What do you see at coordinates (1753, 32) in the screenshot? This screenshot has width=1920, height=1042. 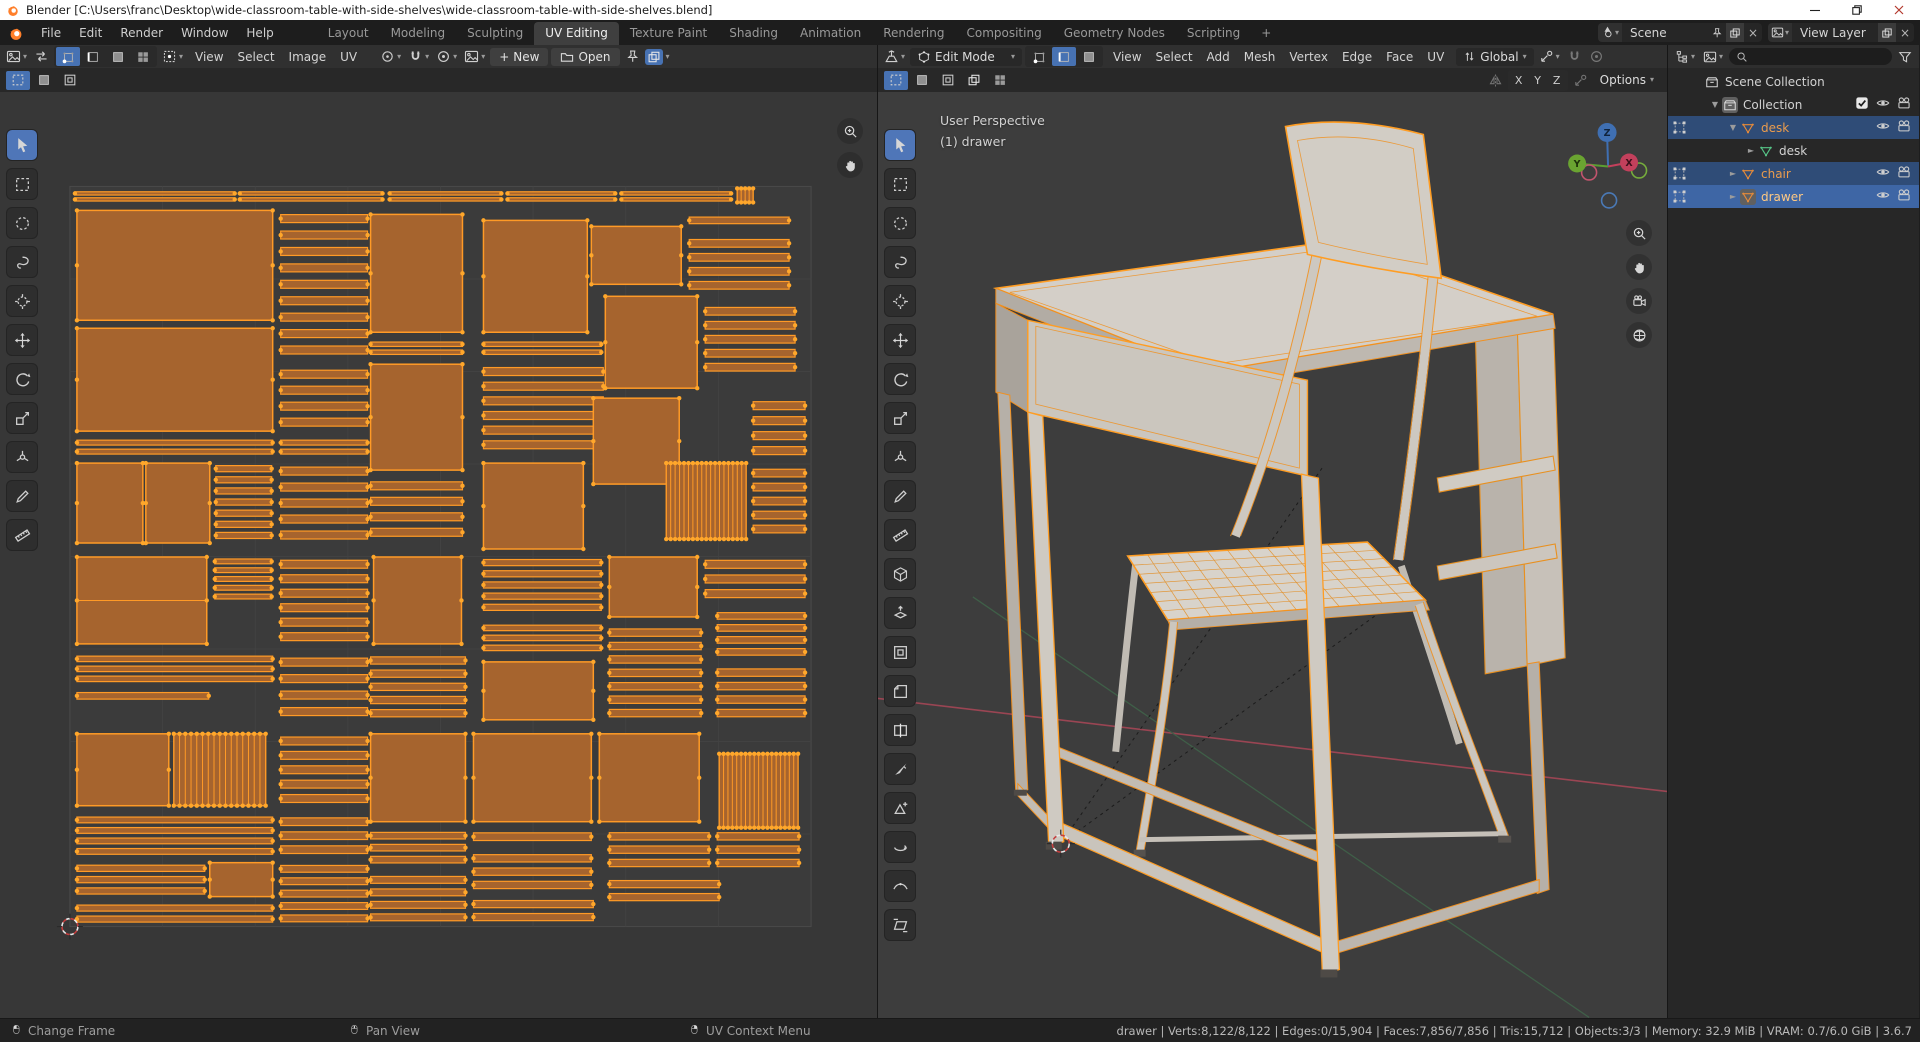 I see `delete-scene-button: ×` at bounding box center [1753, 32].